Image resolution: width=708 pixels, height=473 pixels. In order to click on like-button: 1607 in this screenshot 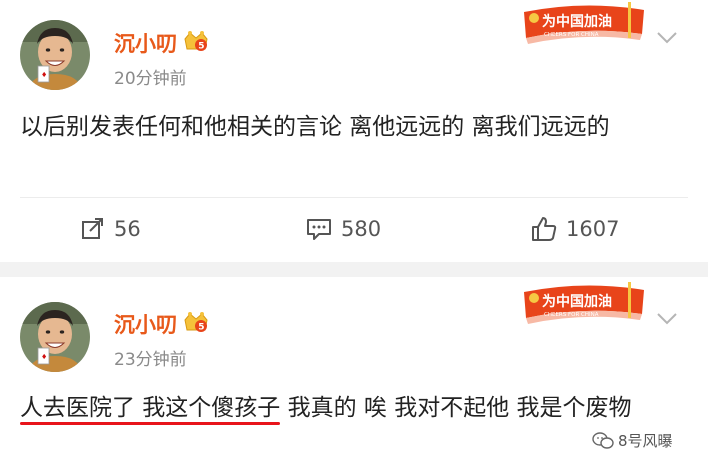, I will do `click(574, 229)`.